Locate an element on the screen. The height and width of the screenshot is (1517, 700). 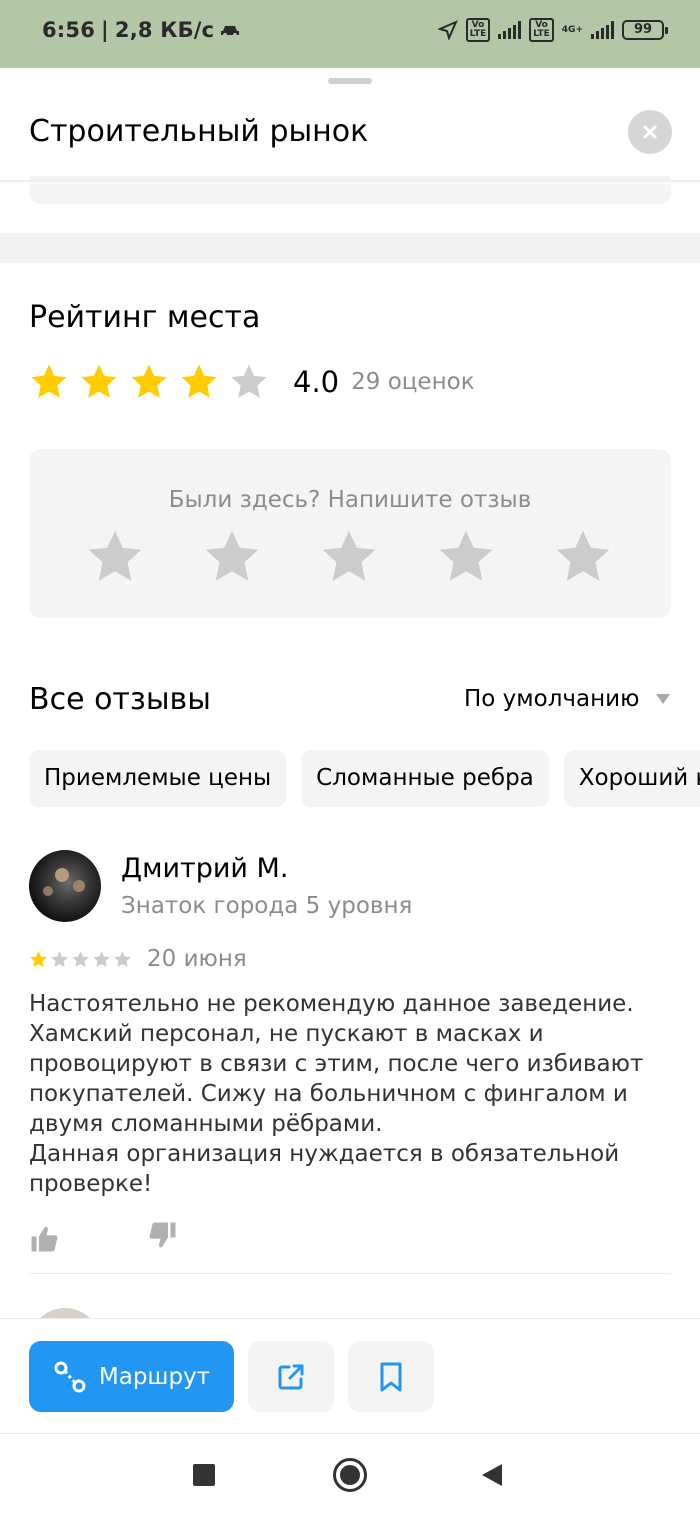
share-icon is located at coordinates (291, 1376).